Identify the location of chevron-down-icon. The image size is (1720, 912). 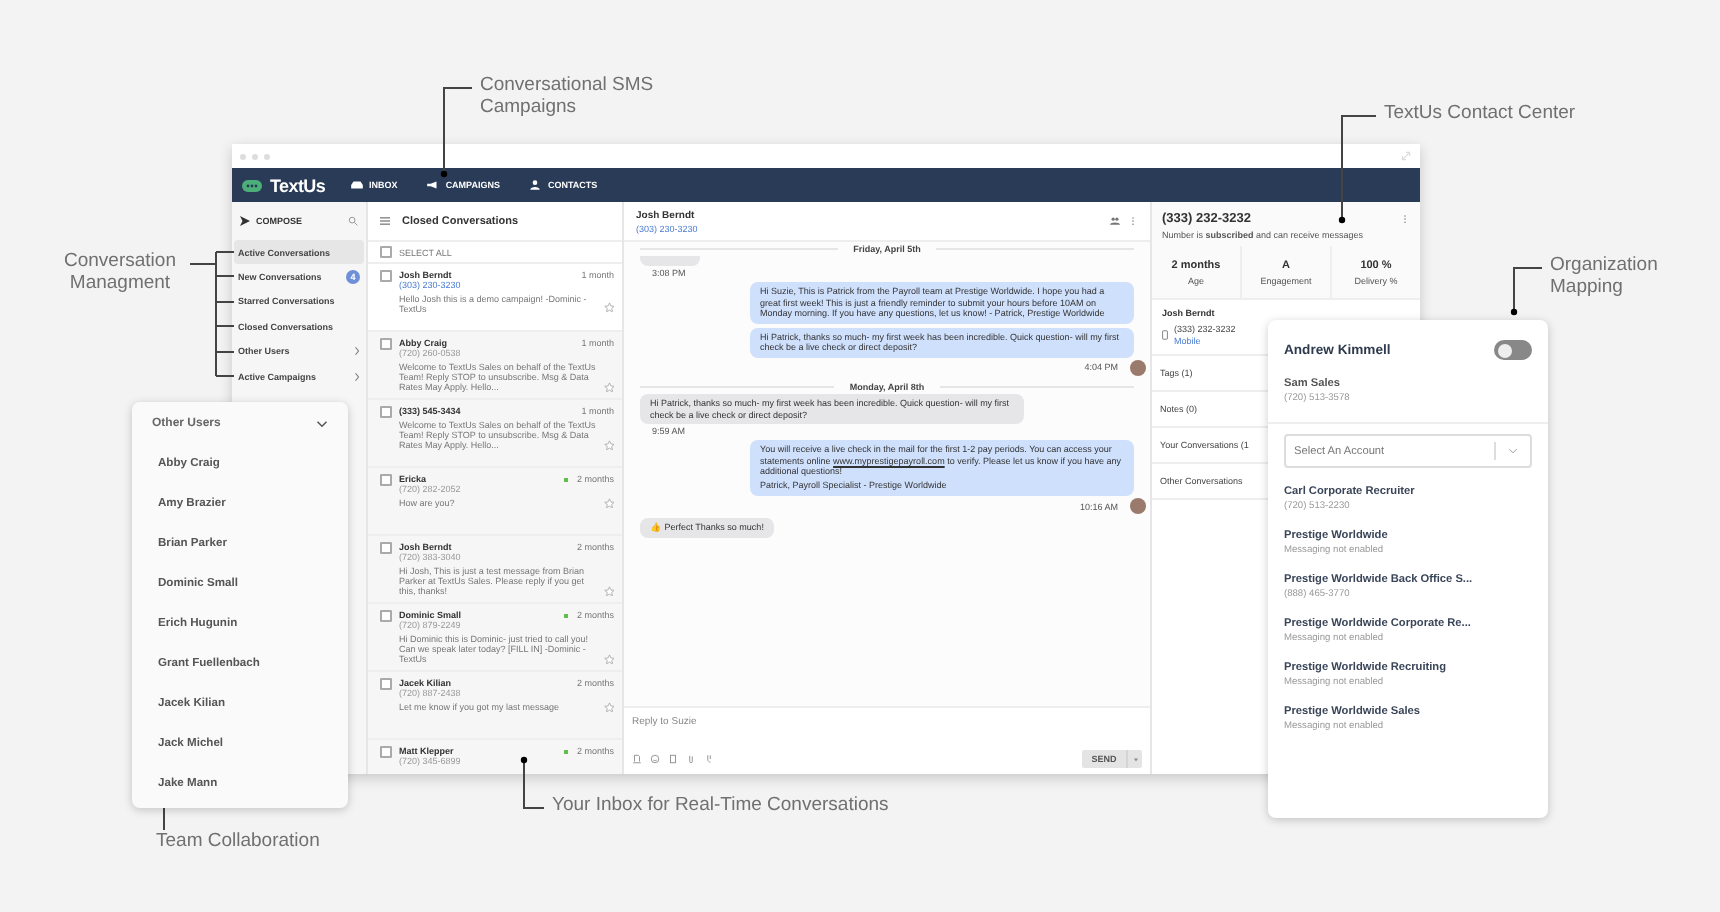
(1513, 451).